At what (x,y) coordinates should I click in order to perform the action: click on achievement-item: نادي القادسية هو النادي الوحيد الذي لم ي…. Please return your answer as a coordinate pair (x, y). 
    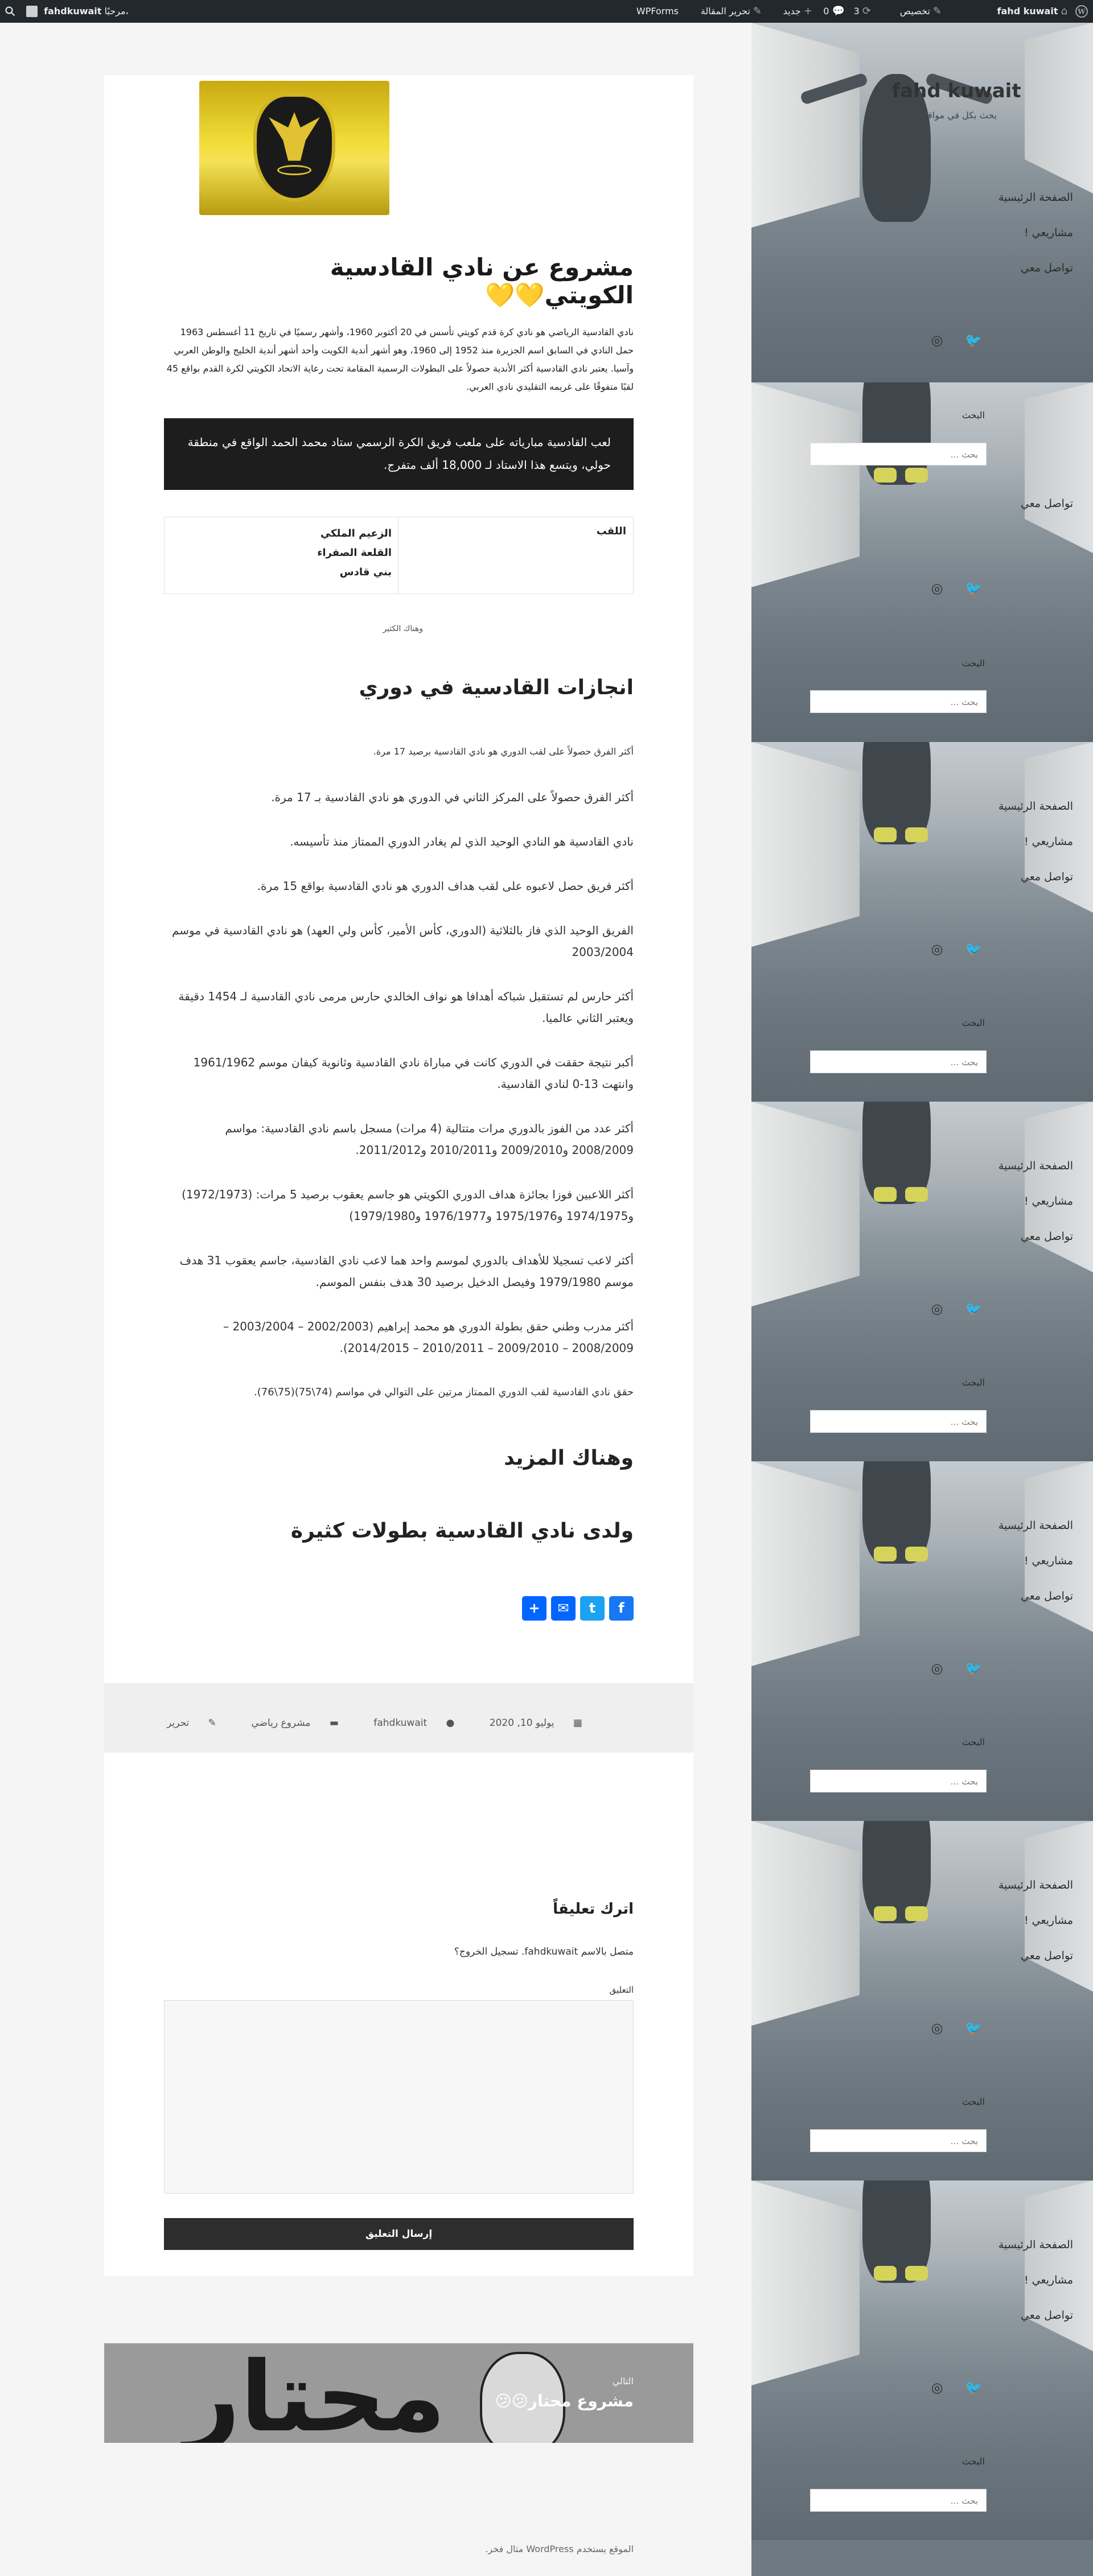
    Looking at the image, I should click on (462, 841).